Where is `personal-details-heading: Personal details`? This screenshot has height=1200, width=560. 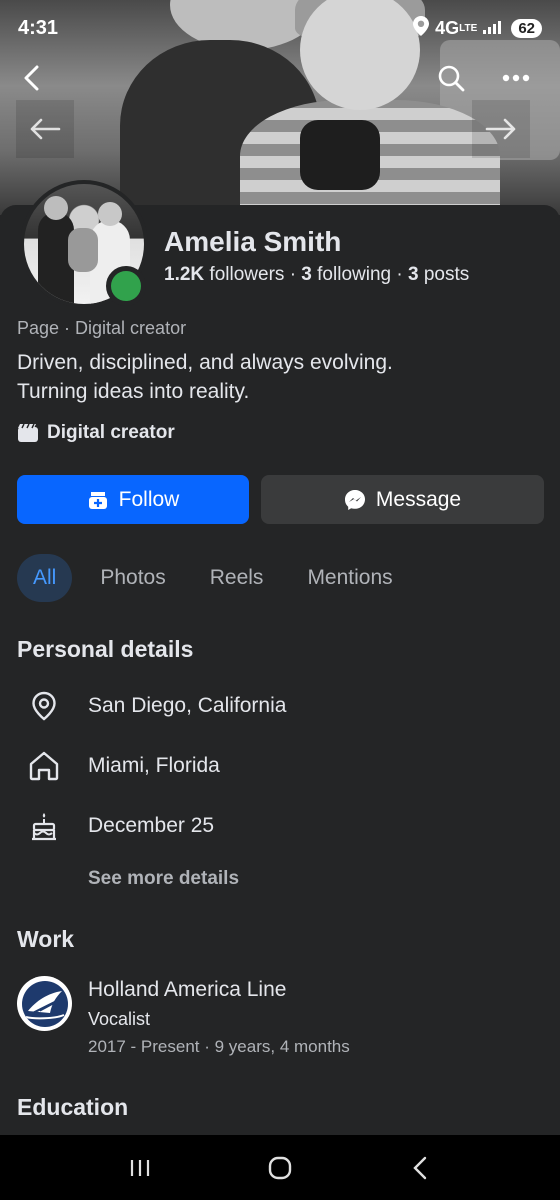
personal-details-heading: Personal details is located at coordinates (105, 649).